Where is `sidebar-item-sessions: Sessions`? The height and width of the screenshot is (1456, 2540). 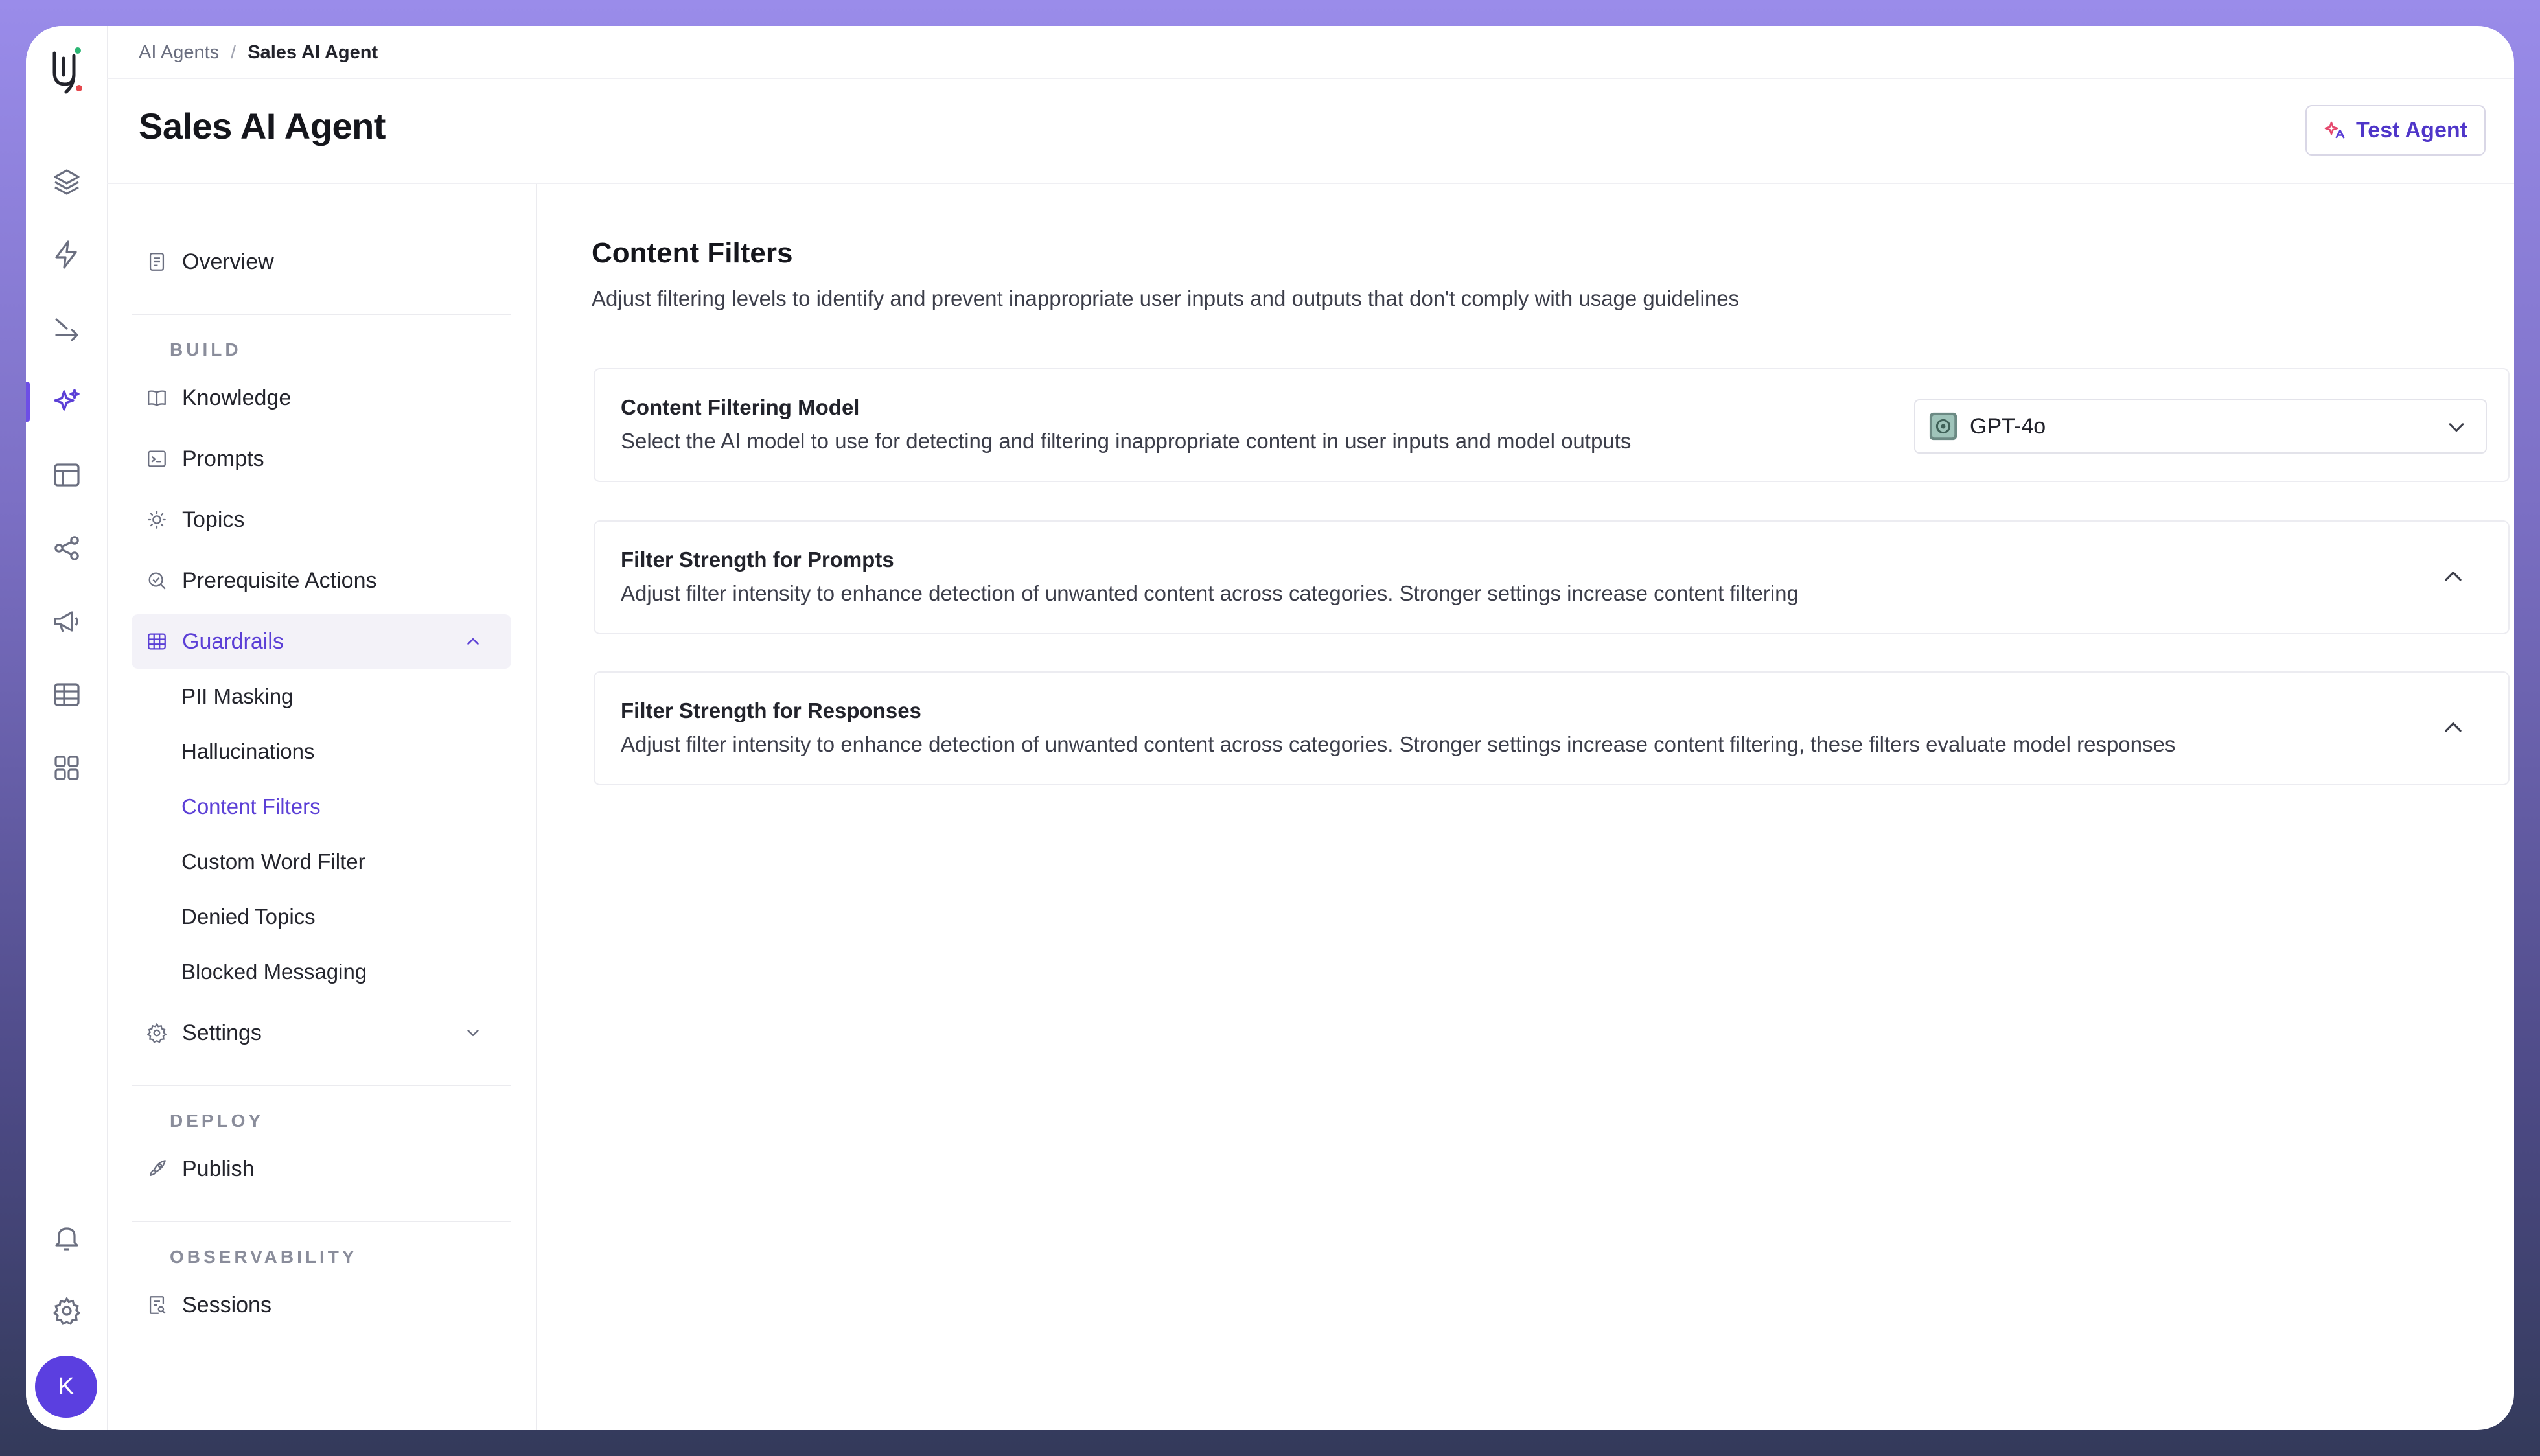
sidebar-item-sessions: Sessions is located at coordinates (321, 1305).